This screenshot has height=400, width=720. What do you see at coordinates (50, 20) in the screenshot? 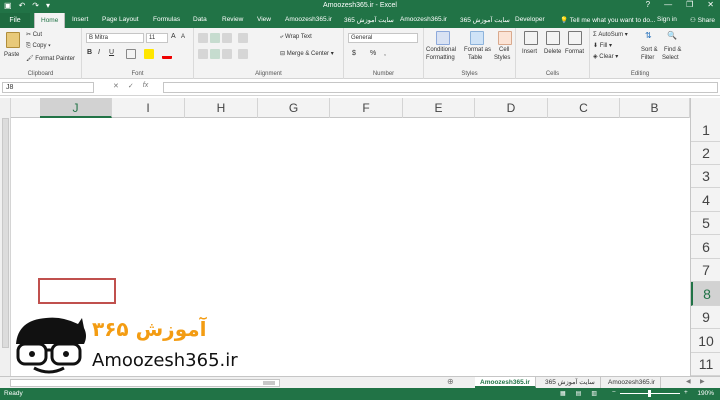
I see `tab-home: Home` at bounding box center [50, 20].